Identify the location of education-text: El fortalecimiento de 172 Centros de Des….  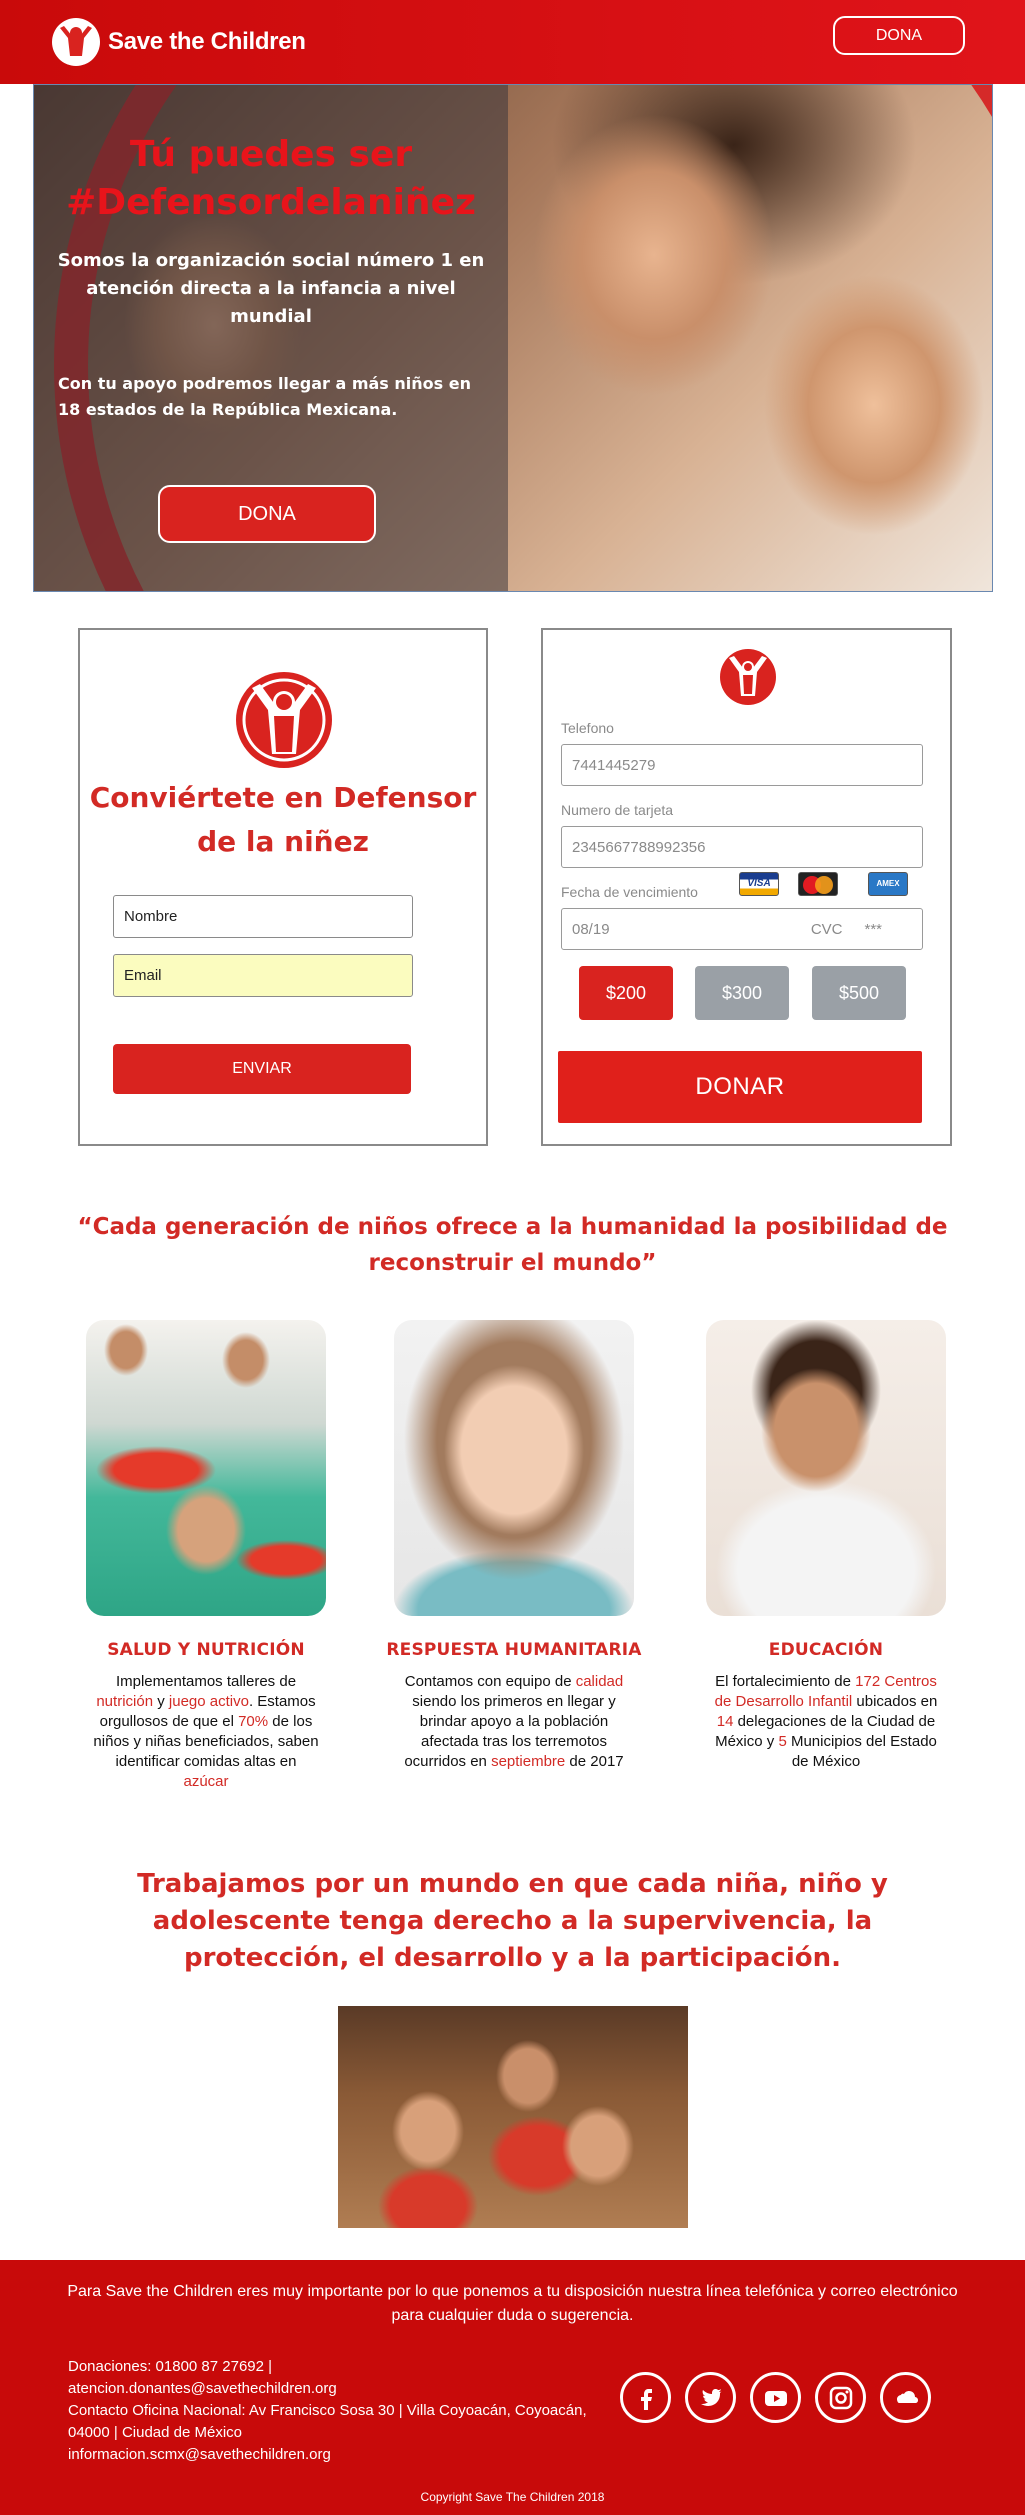
(826, 1721).